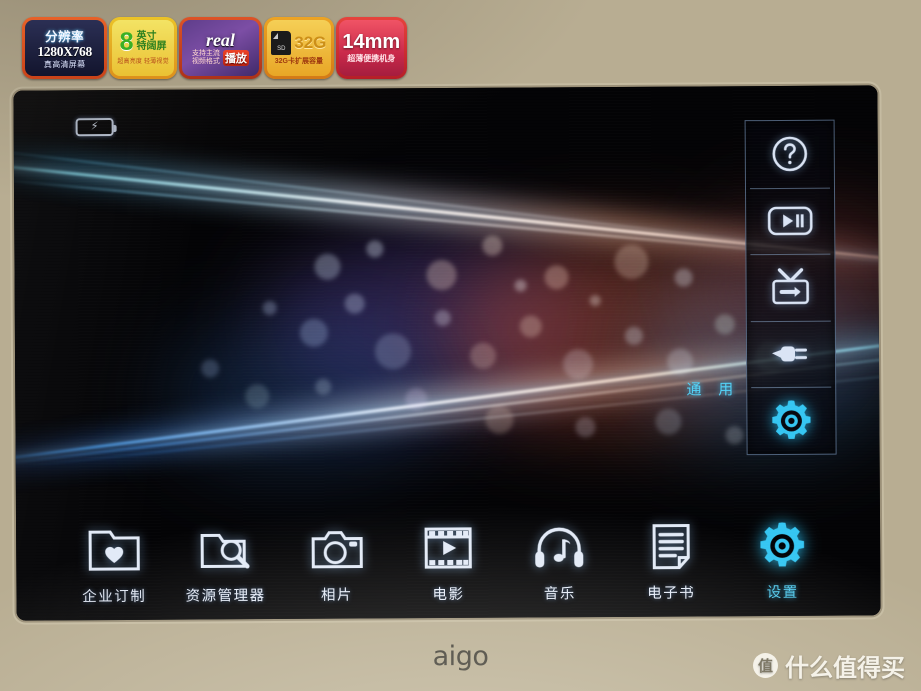 The image size is (921, 691). Describe the element at coordinates (671, 546) in the screenshot. I see `document-lines-icon` at that location.